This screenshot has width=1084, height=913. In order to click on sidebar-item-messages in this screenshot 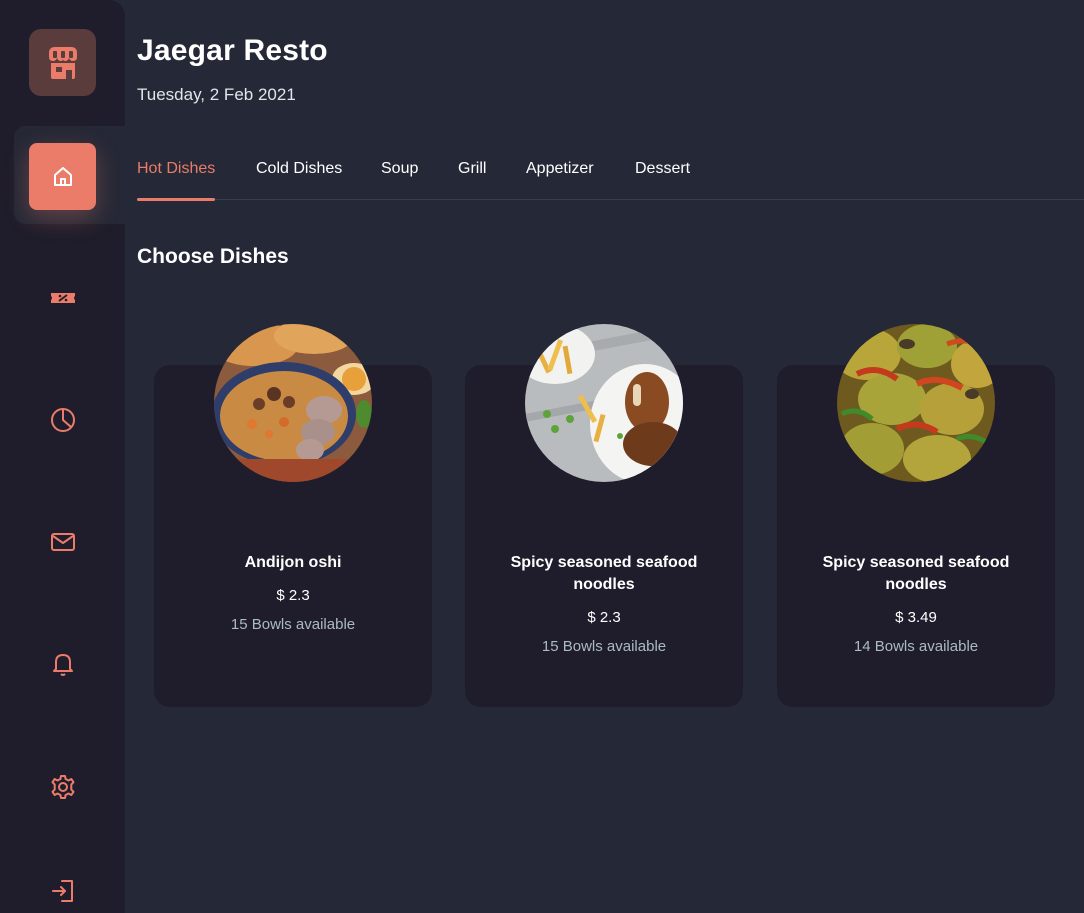, I will do `click(62, 541)`.